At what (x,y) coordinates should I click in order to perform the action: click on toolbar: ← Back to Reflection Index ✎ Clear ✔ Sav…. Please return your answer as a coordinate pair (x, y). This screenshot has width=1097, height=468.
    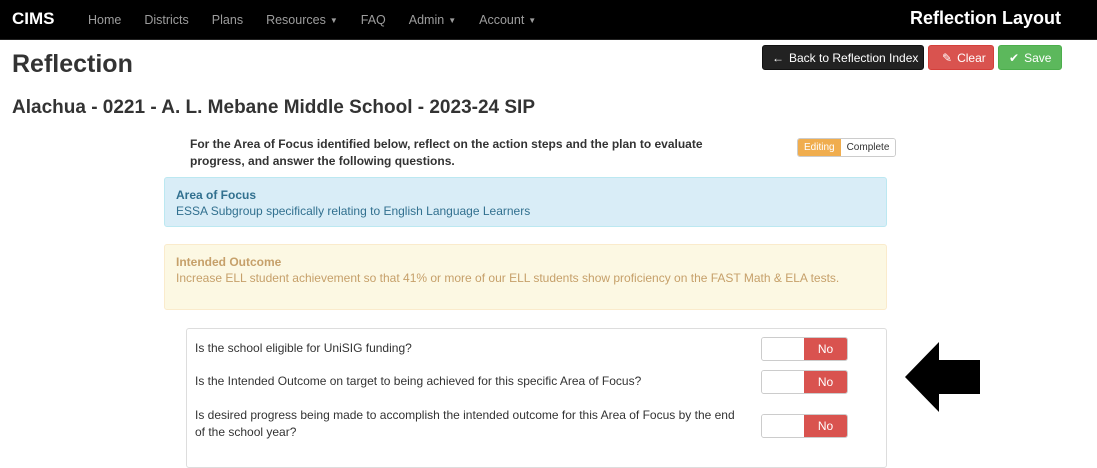
    Looking at the image, I should click on (912, 57).